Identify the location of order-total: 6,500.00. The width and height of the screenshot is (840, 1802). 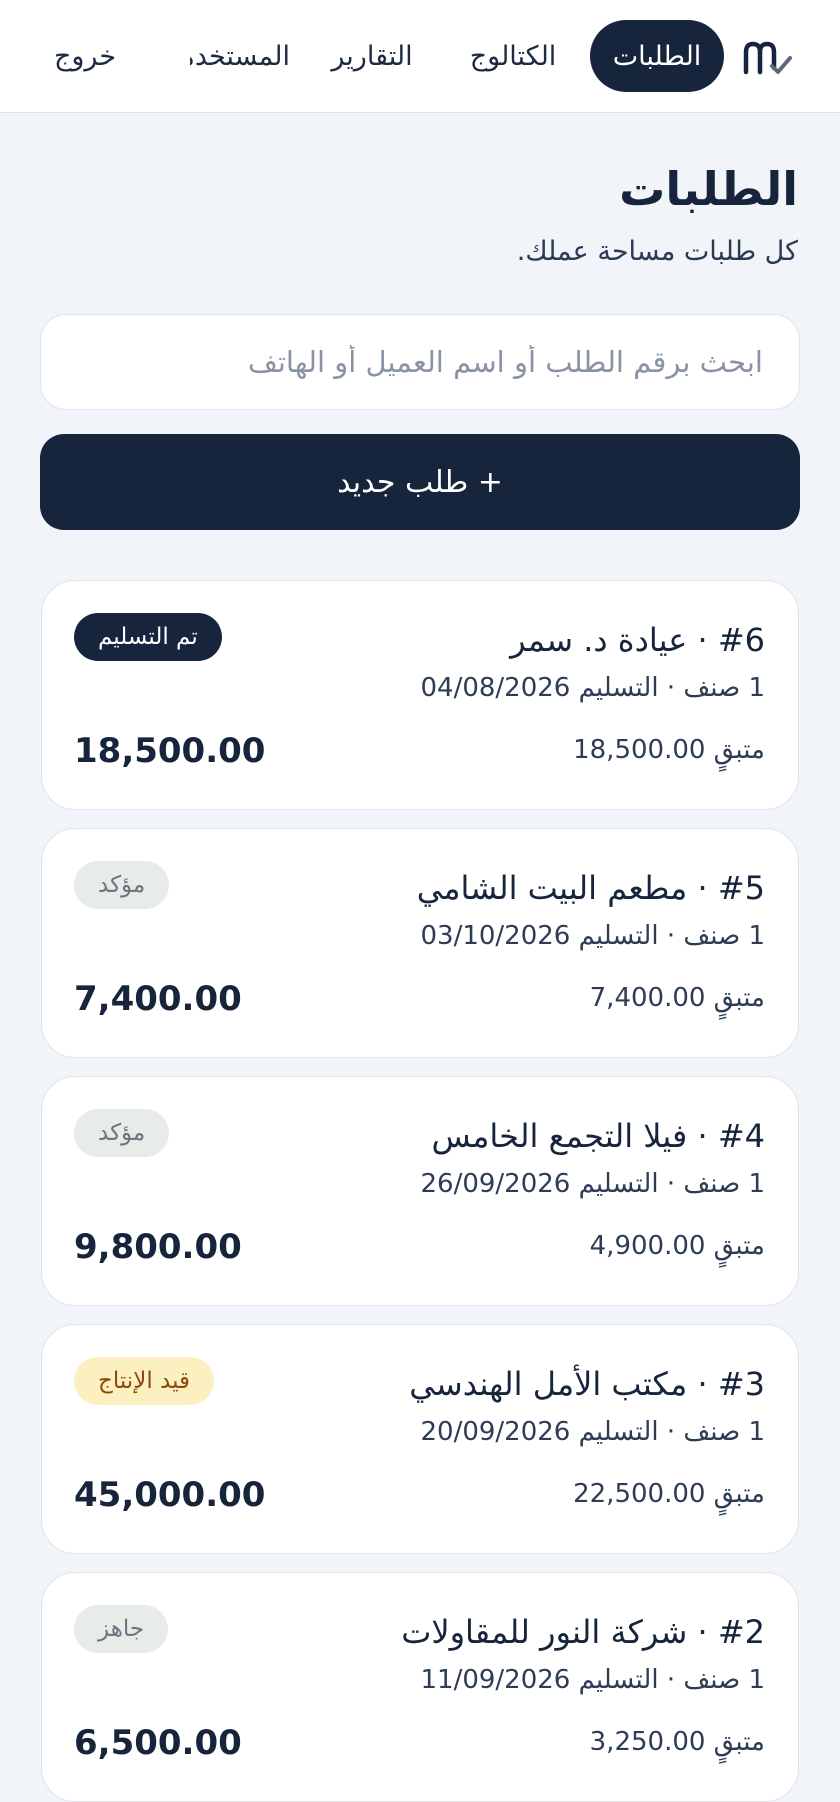
(158, 1743).